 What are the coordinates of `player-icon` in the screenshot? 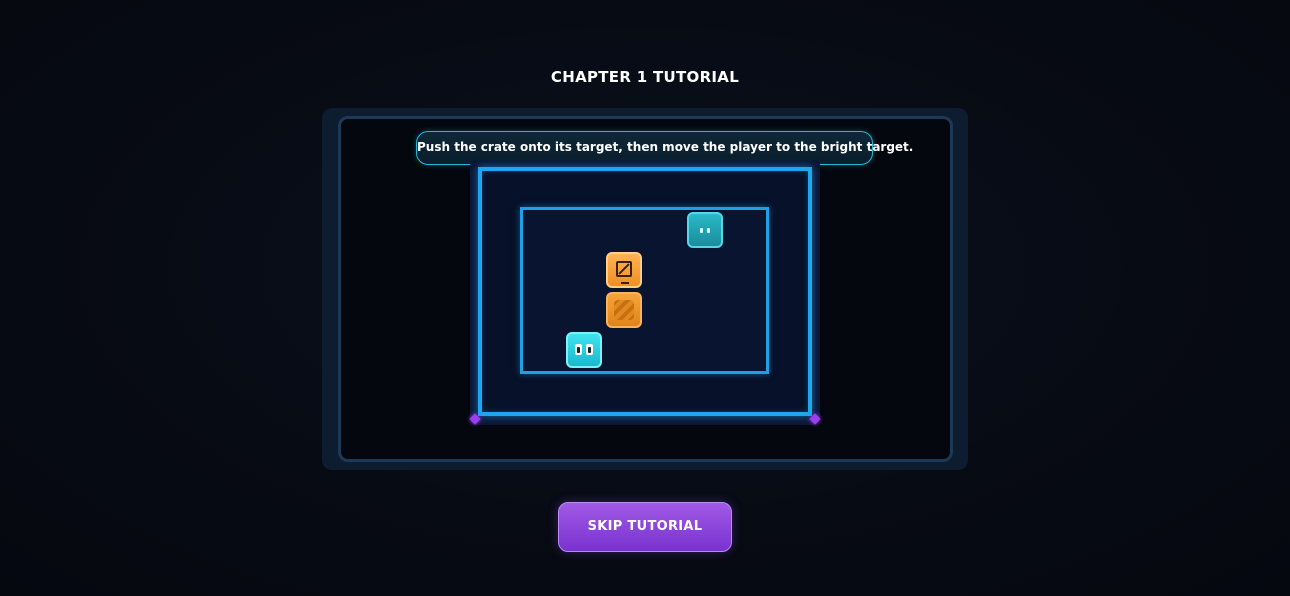 It's located at (584, 350).